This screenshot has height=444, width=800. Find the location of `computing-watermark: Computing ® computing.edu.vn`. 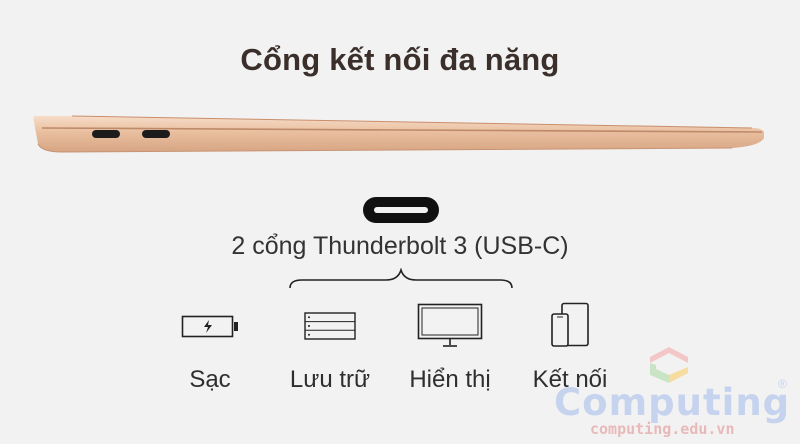

computing-watermark: Computing ® computing.edu.vn is located at coordinates (672, 392).